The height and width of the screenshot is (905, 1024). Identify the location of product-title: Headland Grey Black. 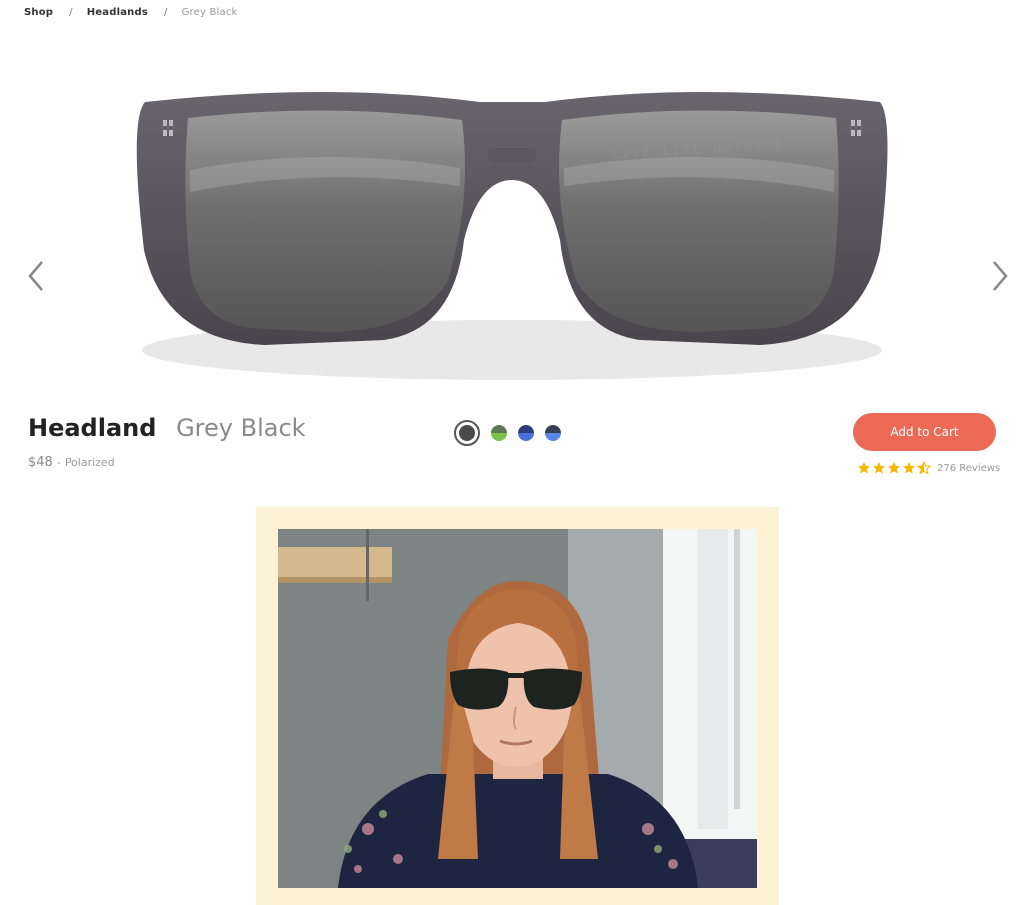
(167, 428).